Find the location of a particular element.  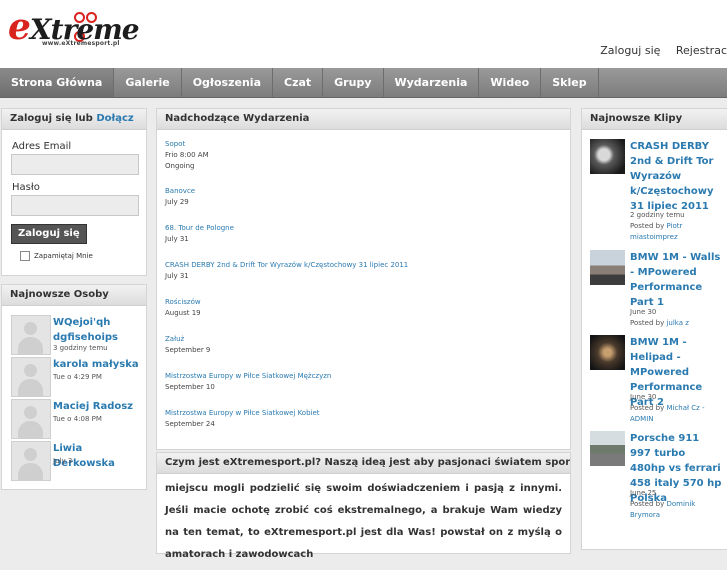

clip-author: Posted by Piotr miastoimprez is located at coordinates (656, 231).